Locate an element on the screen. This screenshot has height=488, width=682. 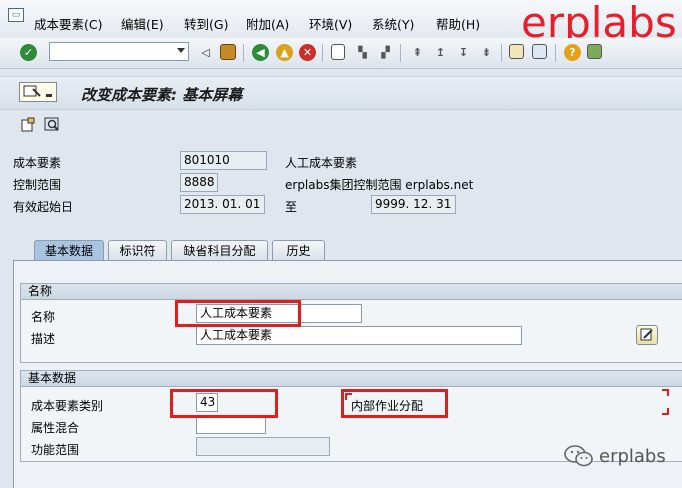
functional-area-label: 功能范围 is located at coordinates (55, 450).